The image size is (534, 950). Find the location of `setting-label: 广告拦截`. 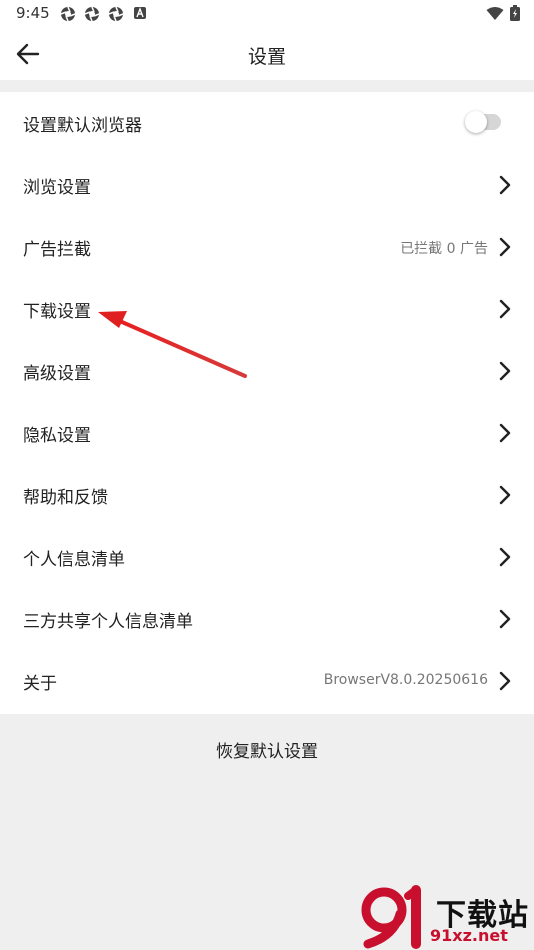

setting-label: 广告拦截 is located at coordinates (57, 250).